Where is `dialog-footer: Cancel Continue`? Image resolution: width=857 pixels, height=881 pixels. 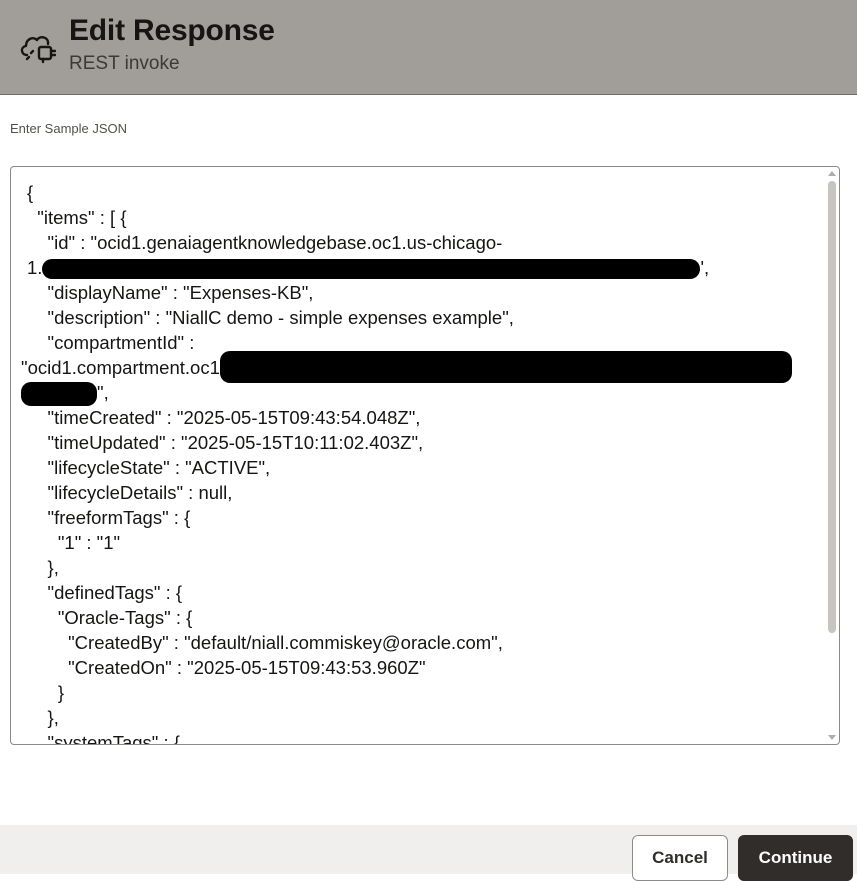
dialog-footer: Cancel Continue is located at coordinates (428, 853).